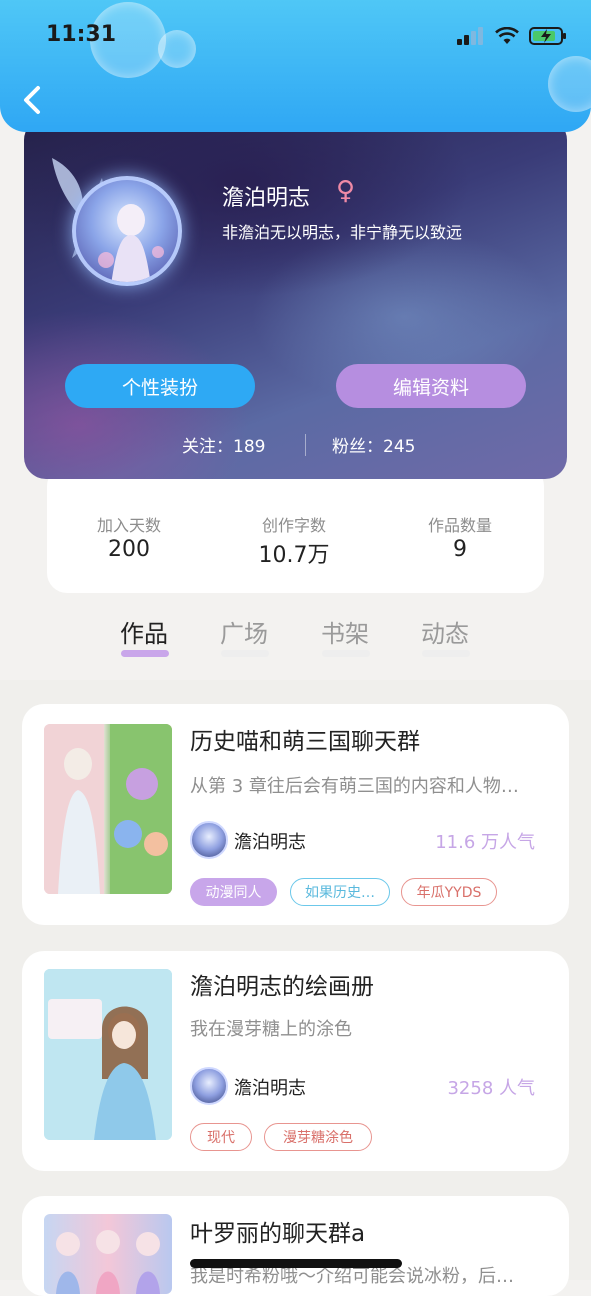  What do you see at coordinates (485, 842) in the screenshot?
I see `popularity: 11.6 万人气` at bounding box center [485, 842].